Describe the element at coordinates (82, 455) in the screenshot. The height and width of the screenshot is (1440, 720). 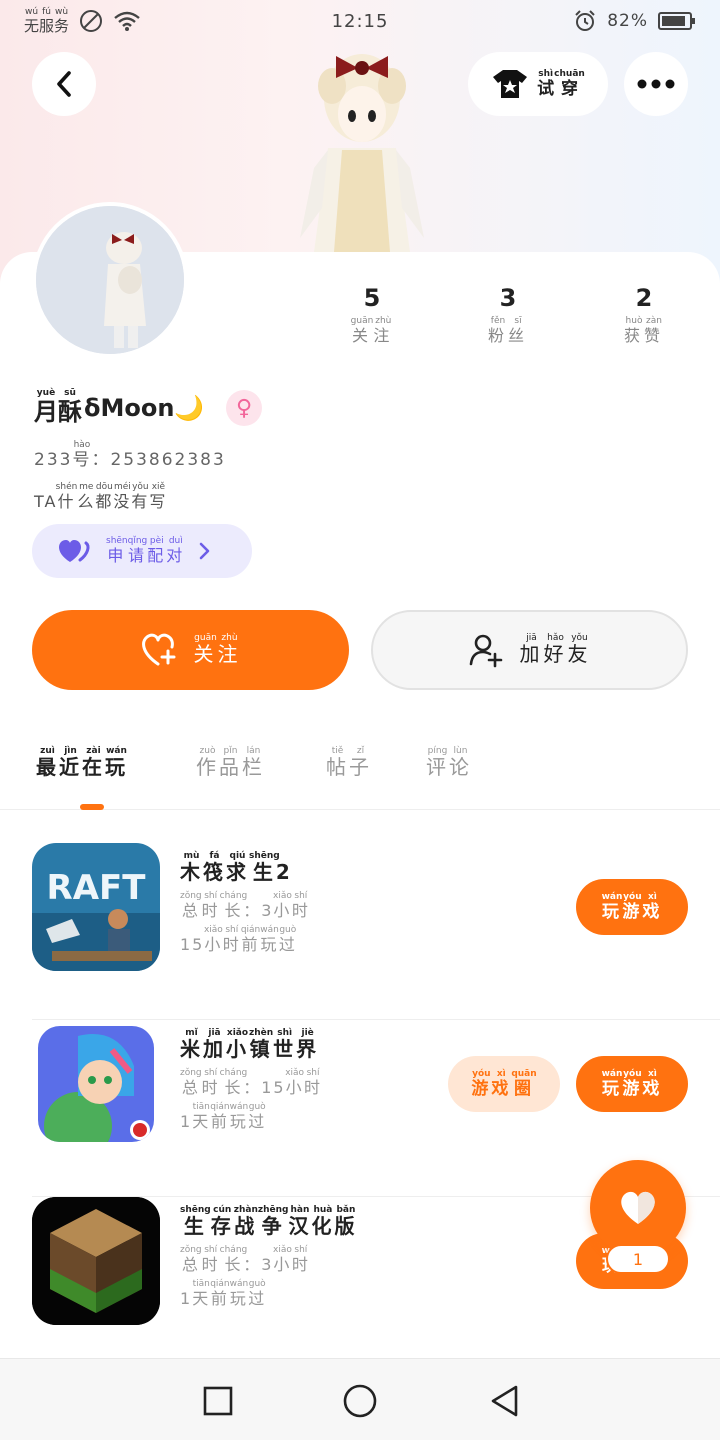
I see `user-id-char: 号hào` at that location.